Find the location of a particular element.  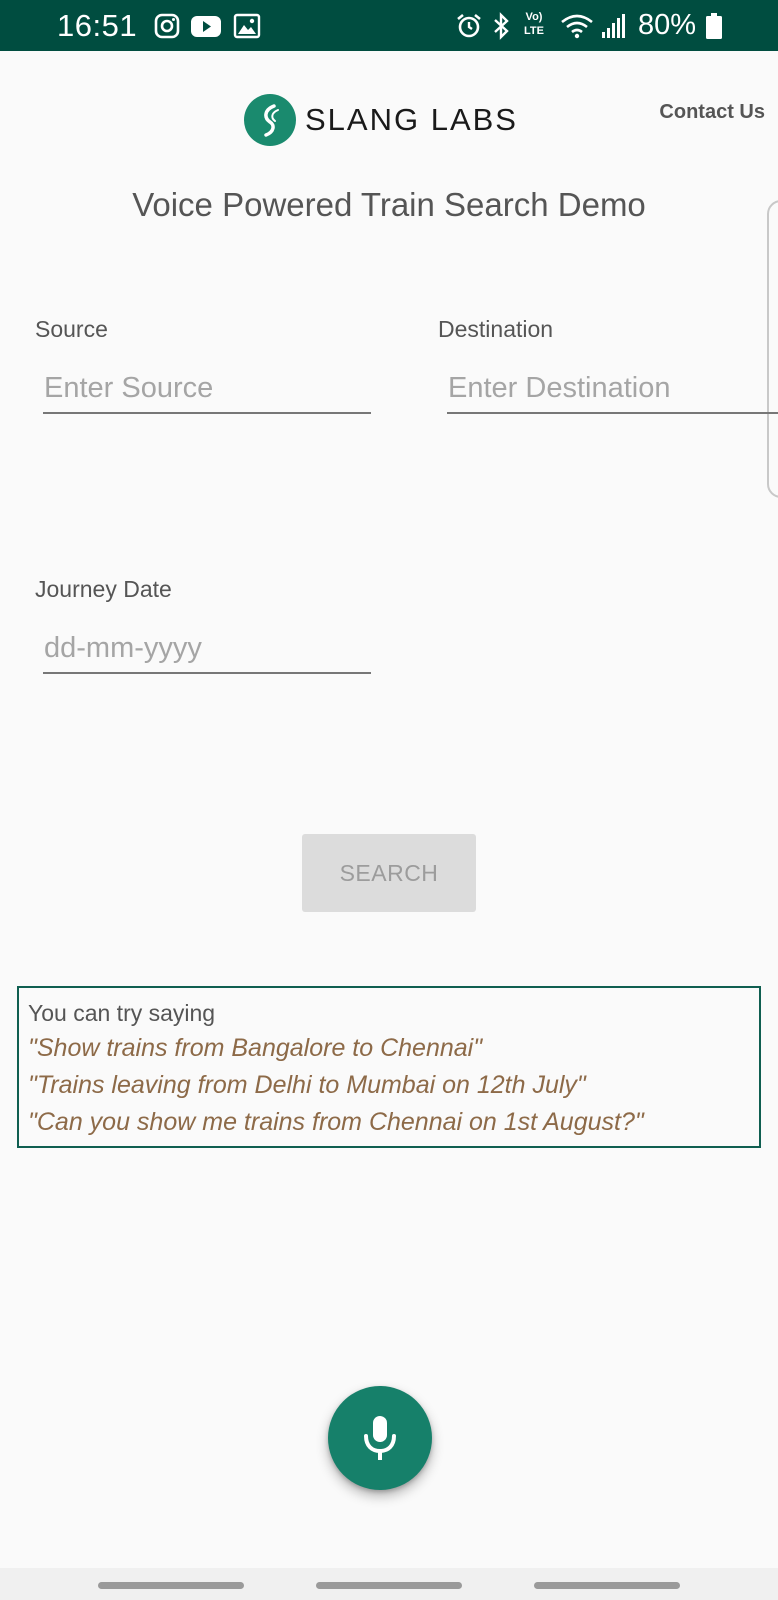

destination-input is located at coordinates (612, 389).